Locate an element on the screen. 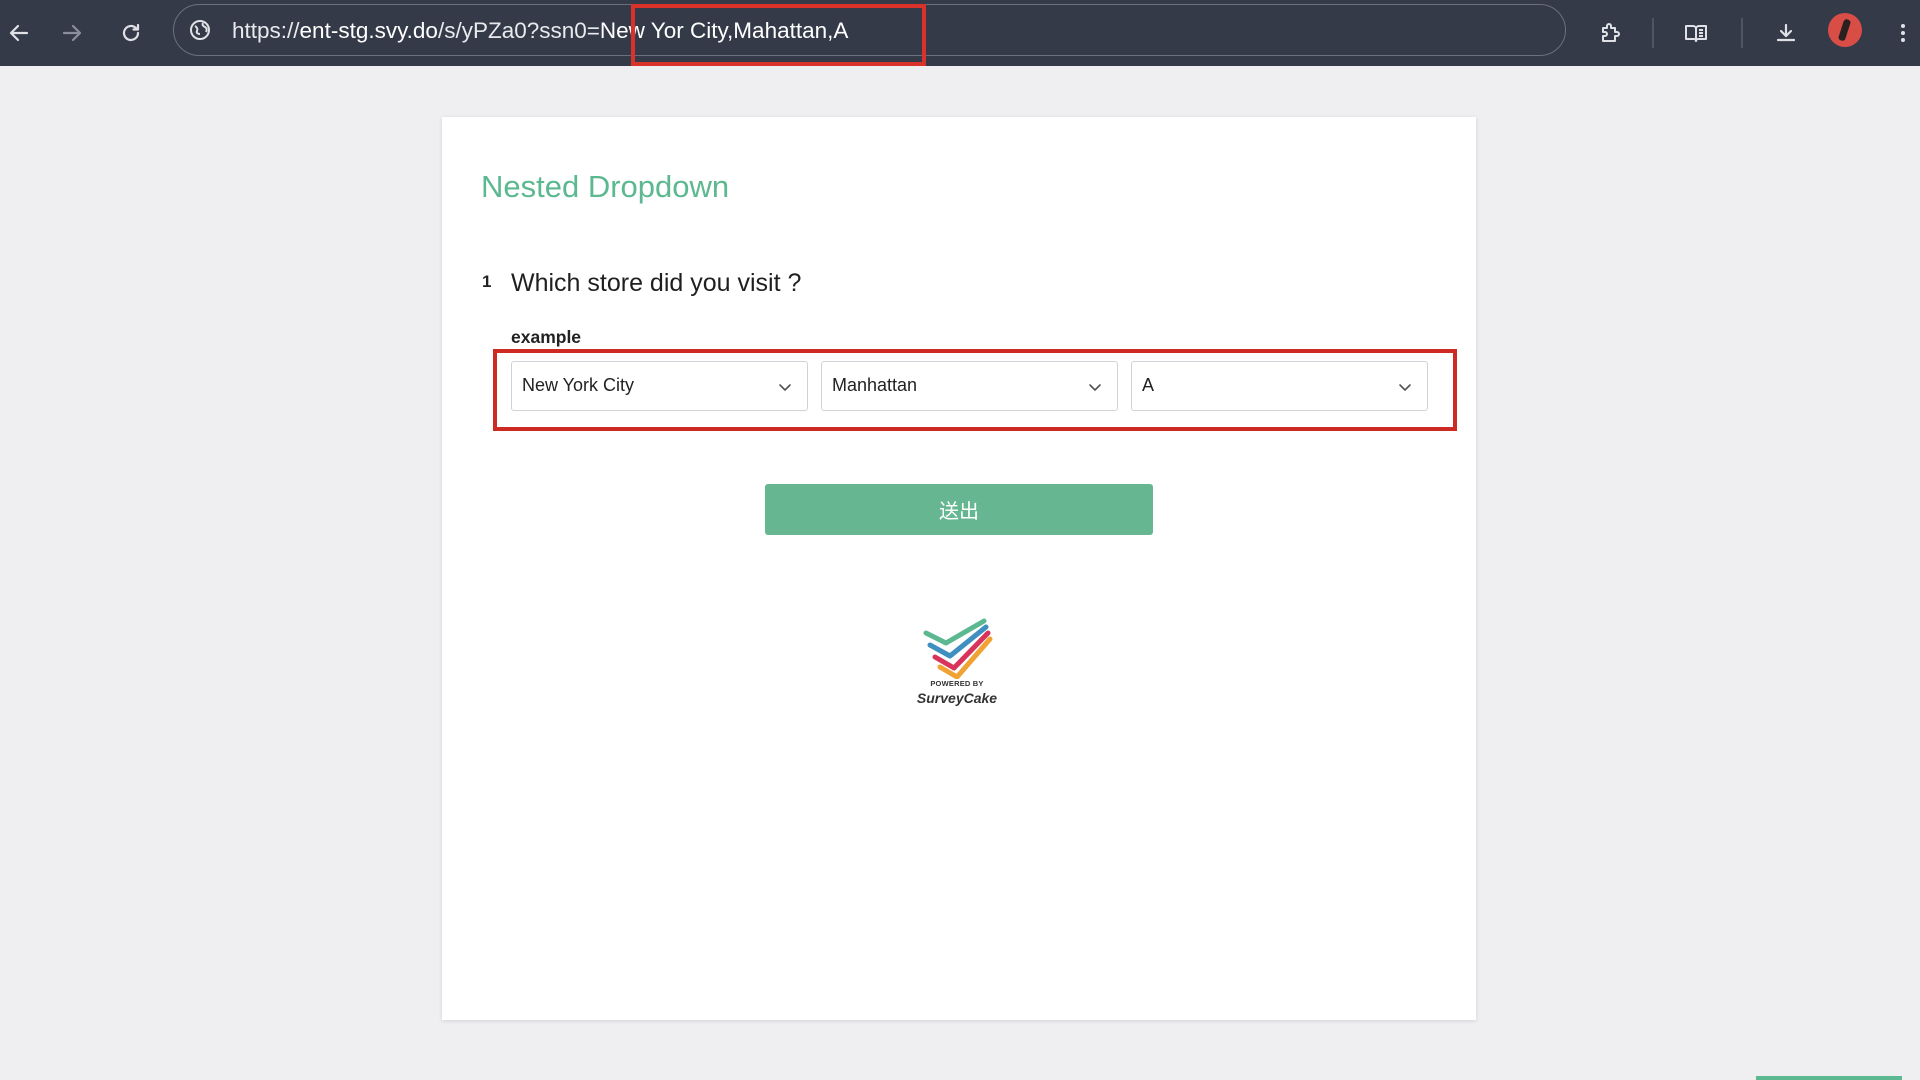  survey-title: Nested Dropdown is located at coordinates (605, 186).